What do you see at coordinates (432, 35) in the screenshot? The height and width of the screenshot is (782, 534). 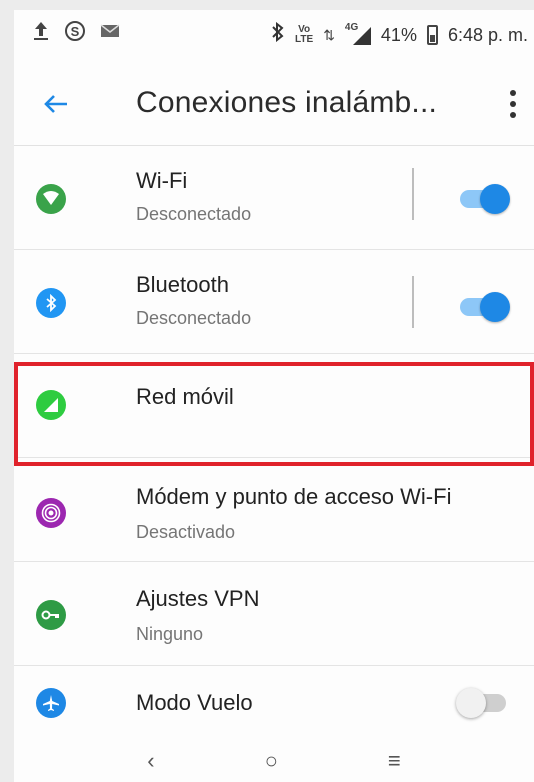 I see `battery-icon` at bounding box center [432, 35].